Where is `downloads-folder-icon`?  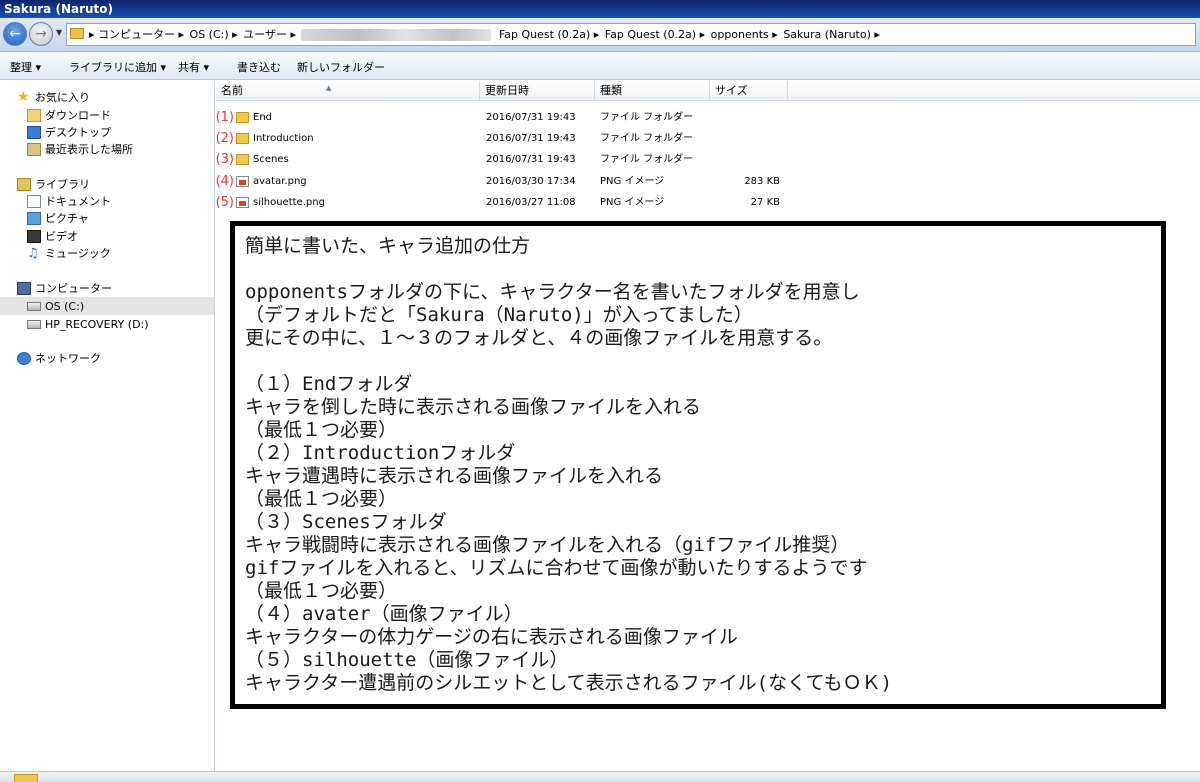 downloads-folder-icon is located at coordinates (34, 115).